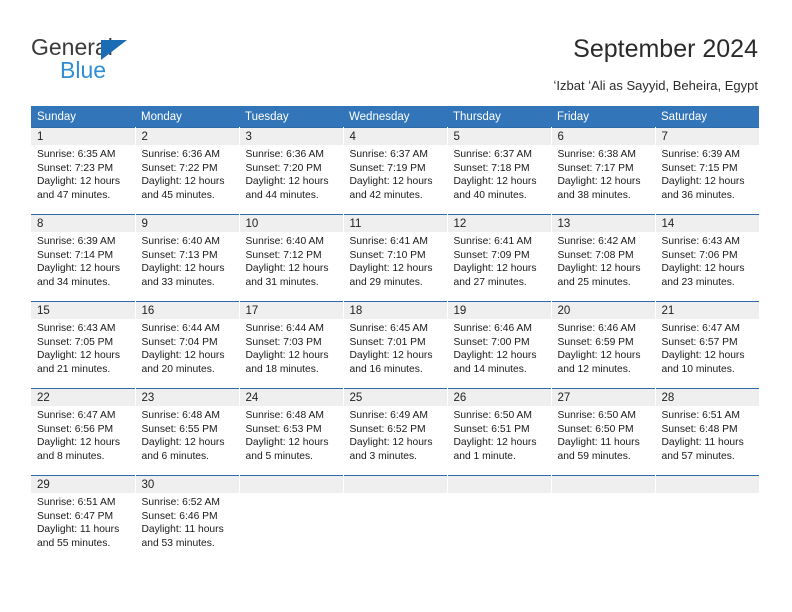 The height and width of the screenshot is (612, 792). What do you see at coordinates (291, 397) in the screenshot?
I see `day-number: 24` at bounding box center [291, 397].